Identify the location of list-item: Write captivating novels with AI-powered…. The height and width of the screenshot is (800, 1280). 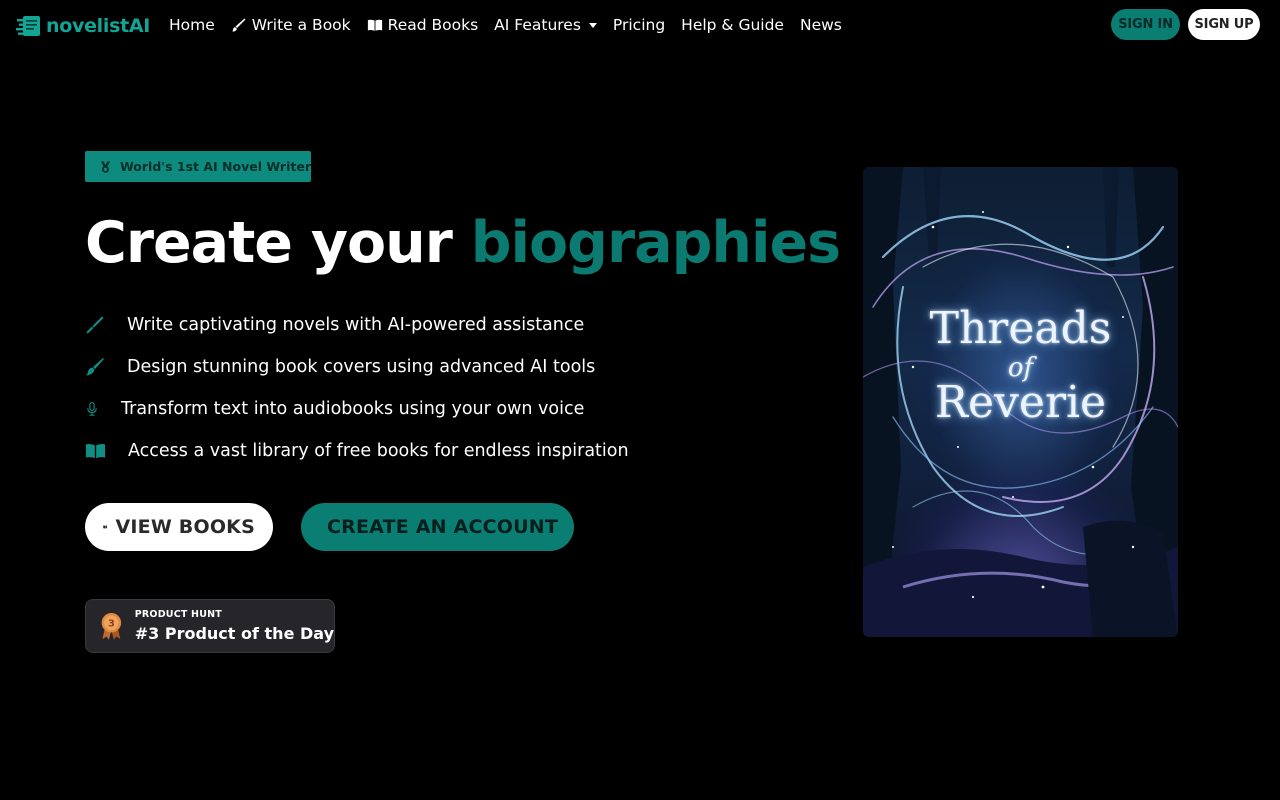
(445, 325).